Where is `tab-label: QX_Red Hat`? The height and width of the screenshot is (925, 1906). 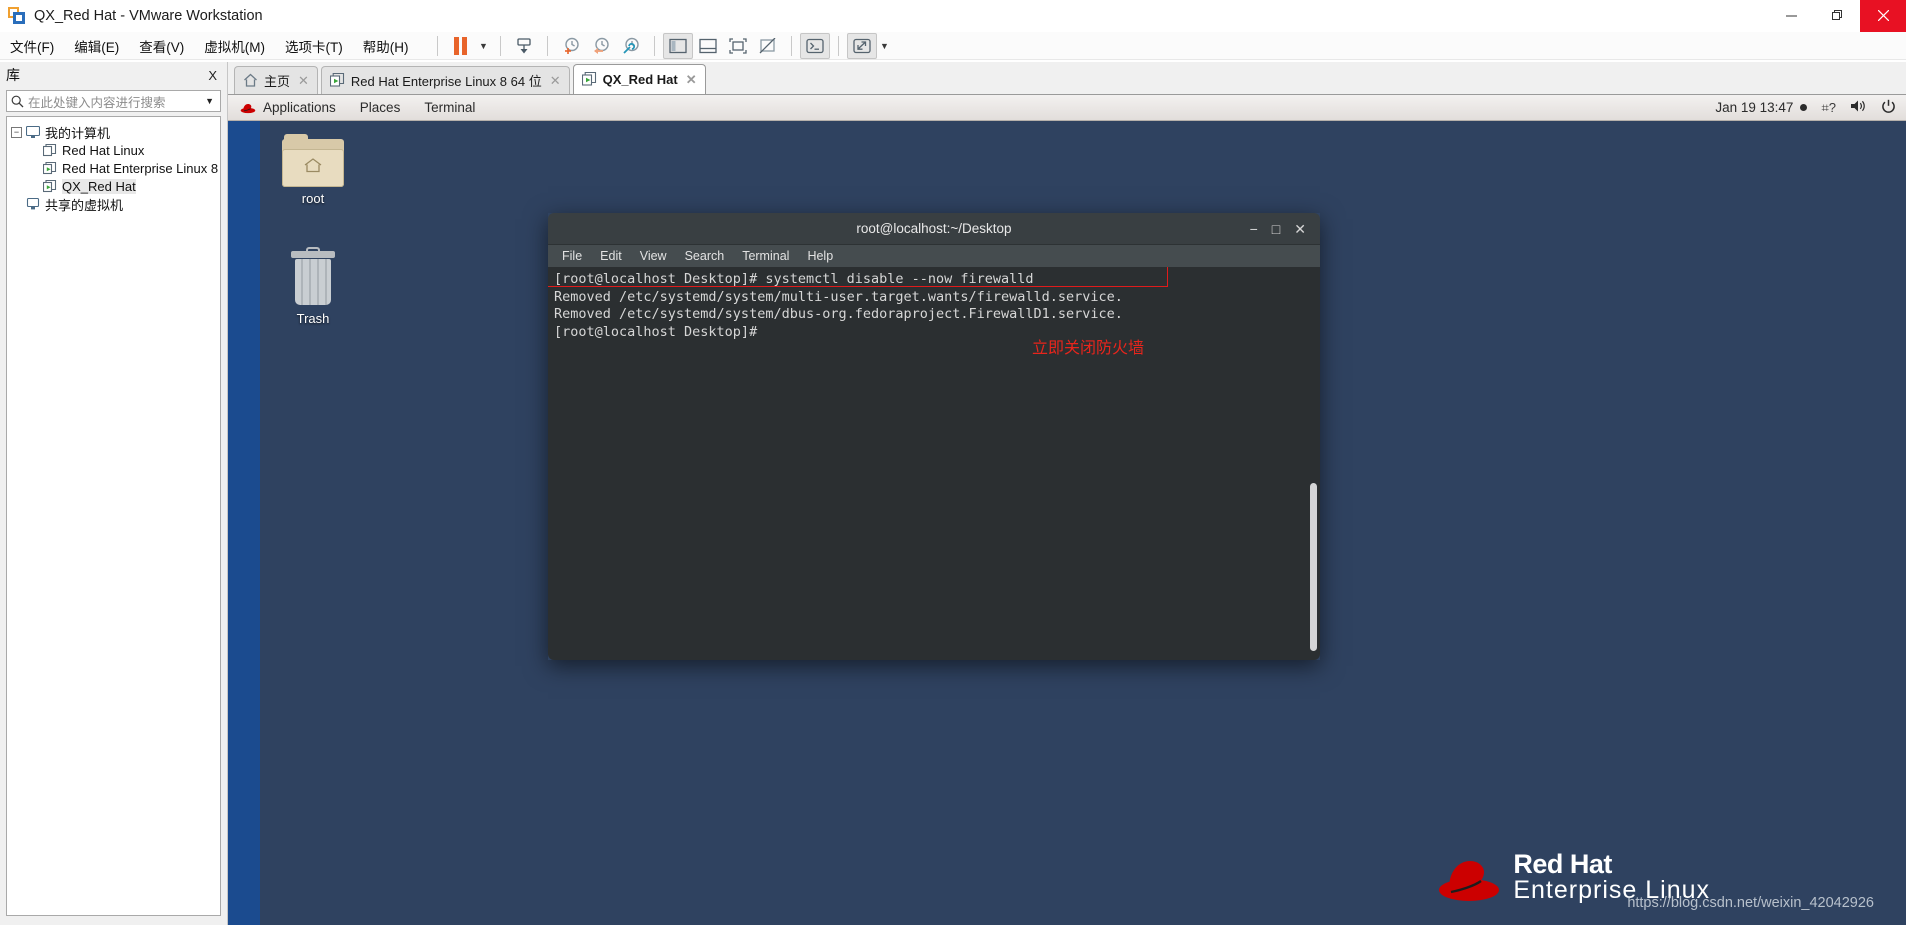
tab-label: QX_Red Hat is located at coordinates (640, 79).